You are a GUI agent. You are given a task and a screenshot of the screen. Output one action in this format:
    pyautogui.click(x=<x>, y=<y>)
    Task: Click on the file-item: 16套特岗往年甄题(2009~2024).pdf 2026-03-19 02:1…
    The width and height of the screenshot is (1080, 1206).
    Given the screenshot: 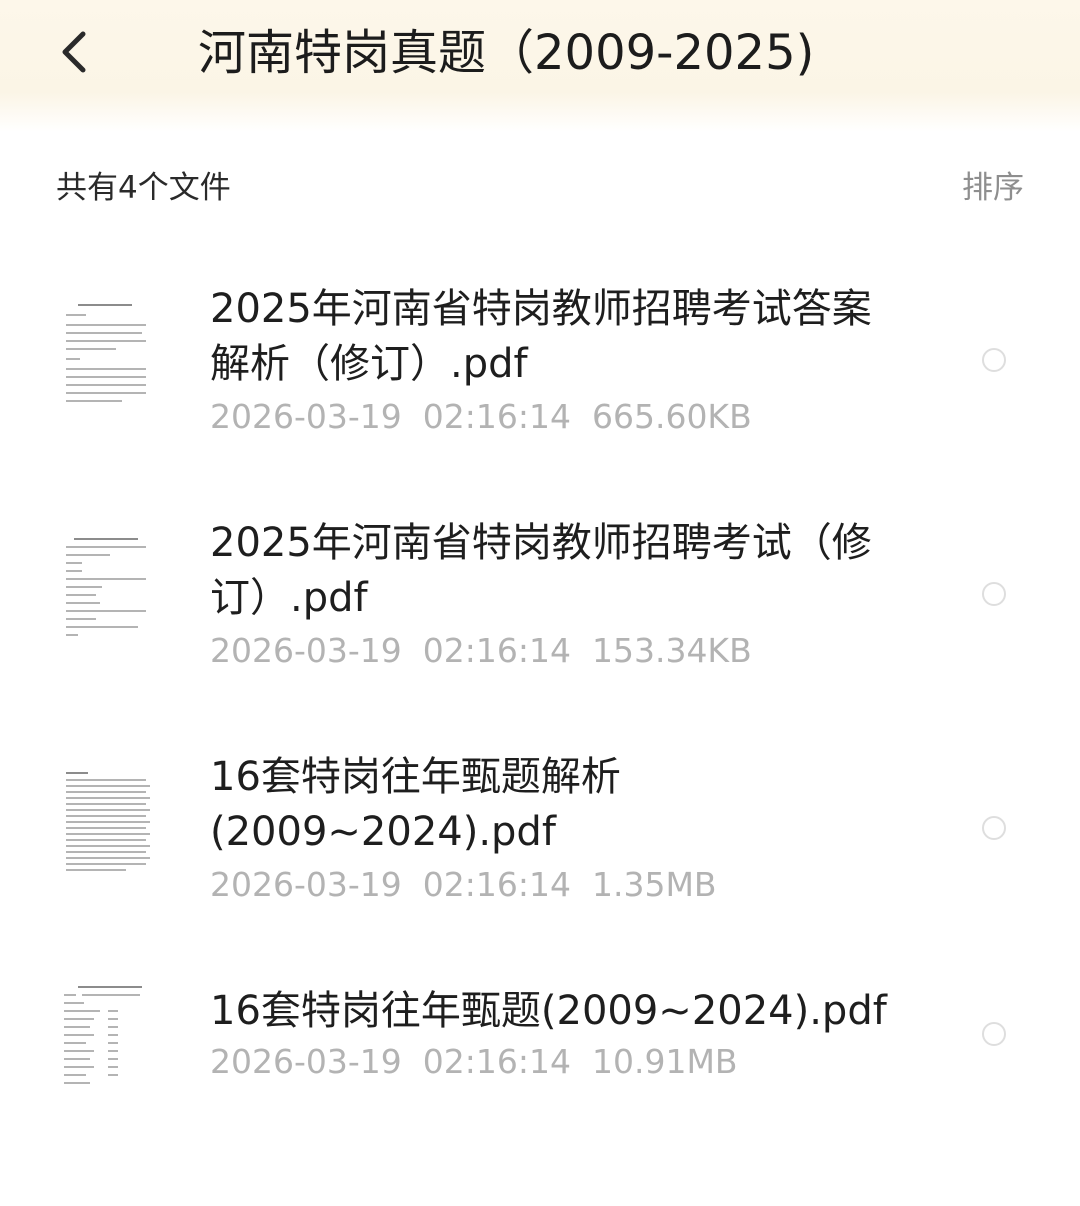 What is the action you would take?
    pyautogui.click(x=540, y=1037)
    